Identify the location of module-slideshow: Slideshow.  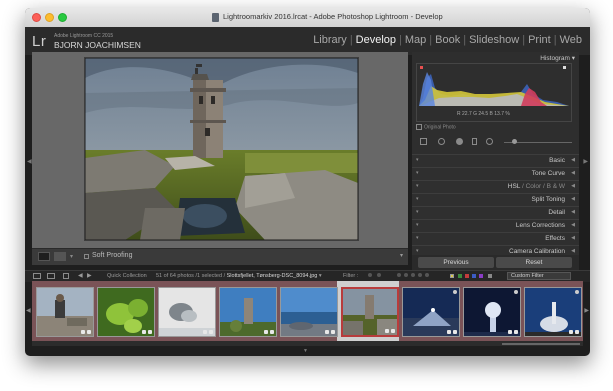
(494, 40).